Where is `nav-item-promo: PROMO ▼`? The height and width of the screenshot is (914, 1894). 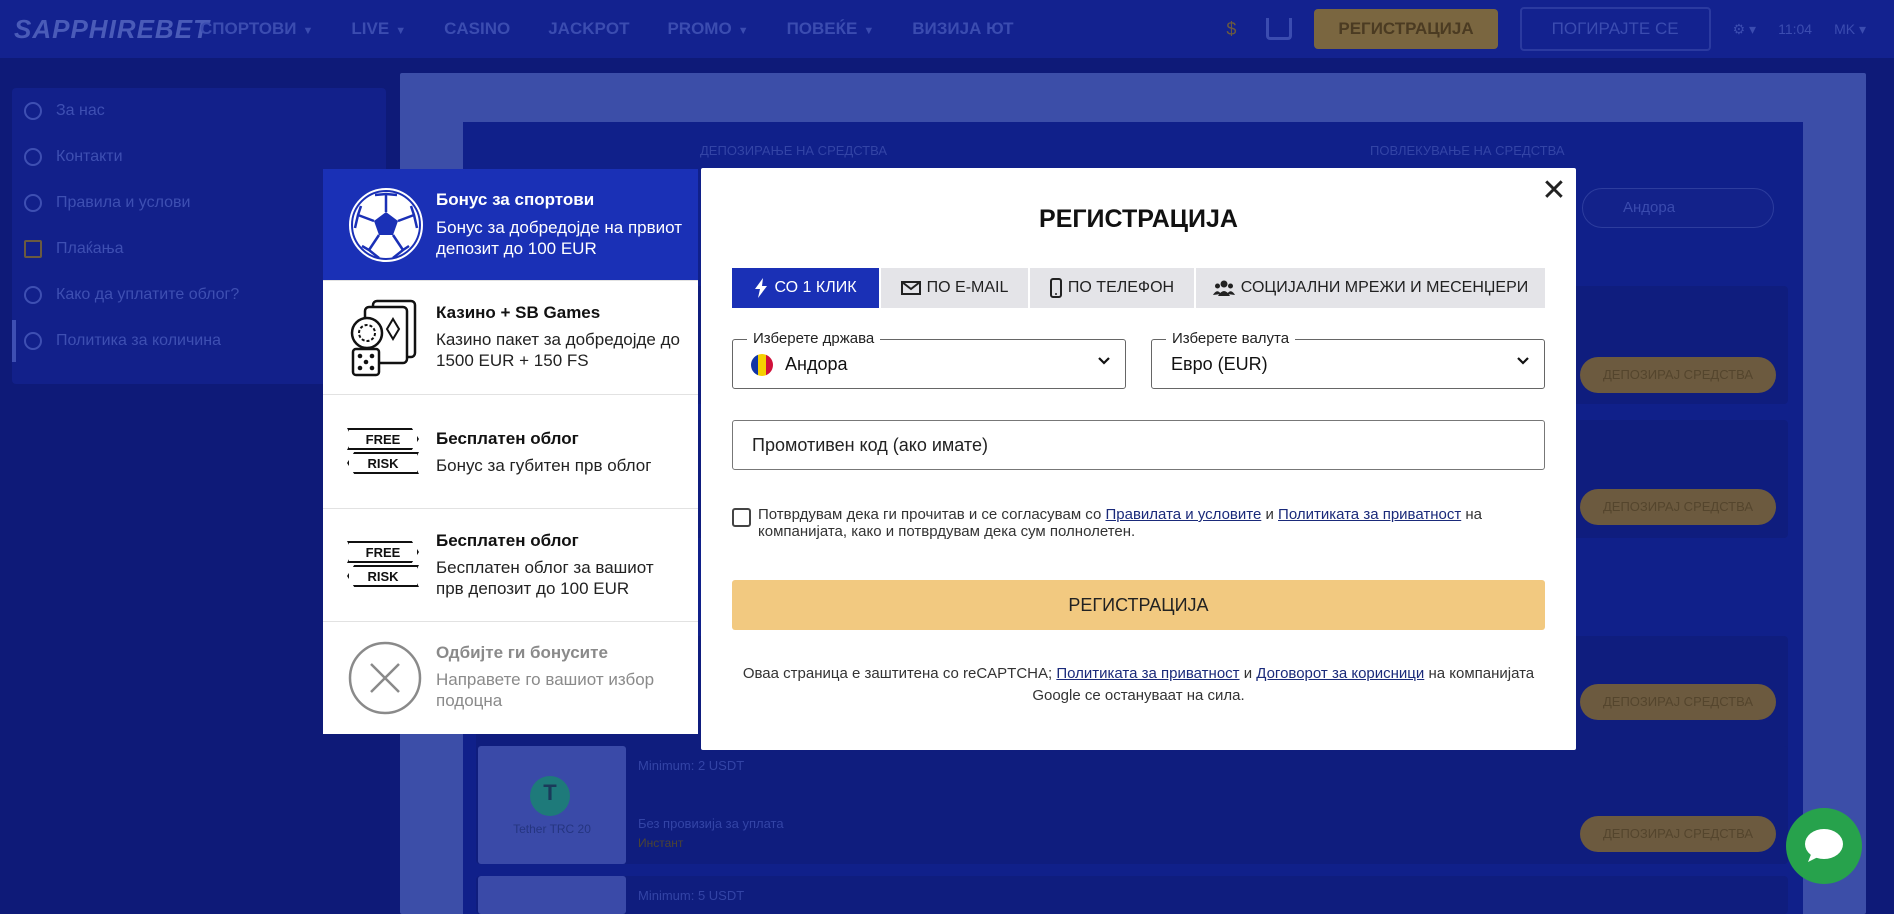
nav-item-promo: PROMO ▼ is located at coordinates (707, 29).